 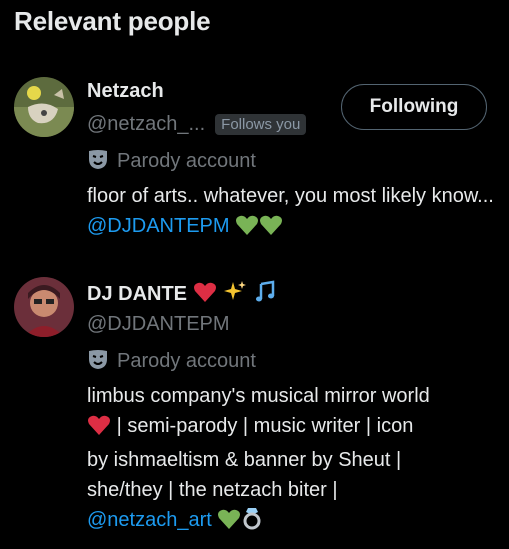 What do you see at coordinates (252, 522) in the screenshot?
I see `ring-icon` at bounding box center [252, 522].